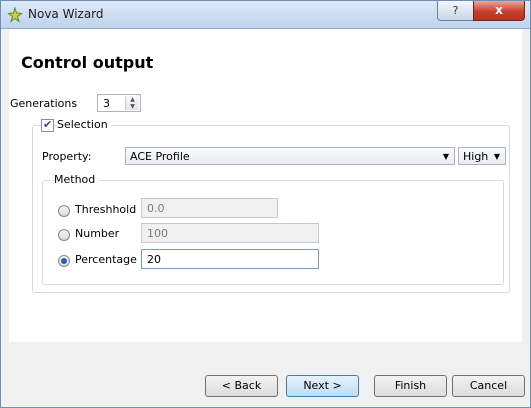 The image size is (531, 408). Describe the element at coordinates (66, 14) in the screenshot. I see `window-title: Nova Wizard` at that location.